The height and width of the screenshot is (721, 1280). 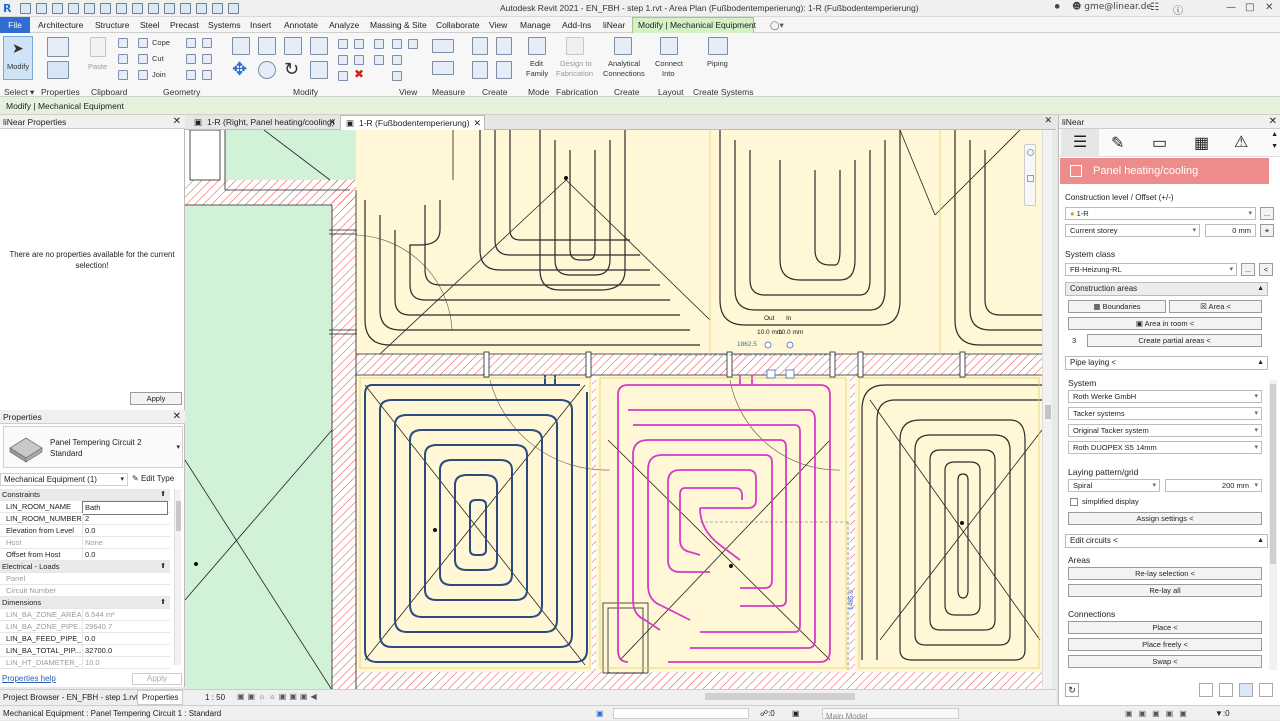 What do you see at coordinates (137, 8) in the screenshot?
I see `text-icon` at bounding box center [137, 8].